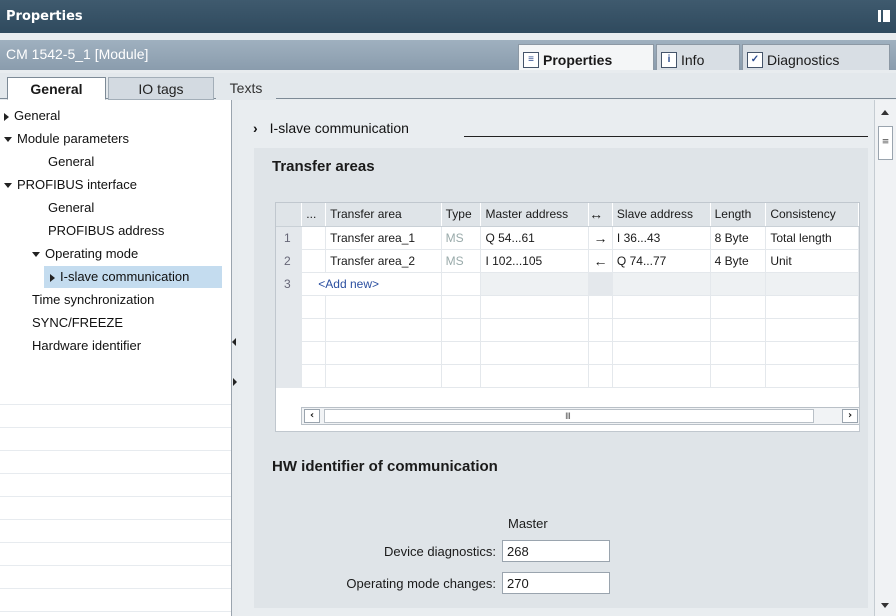 The height and width of the screenshot is (616, 896). I want to click on col-header-type: Type, so click(461, 215).